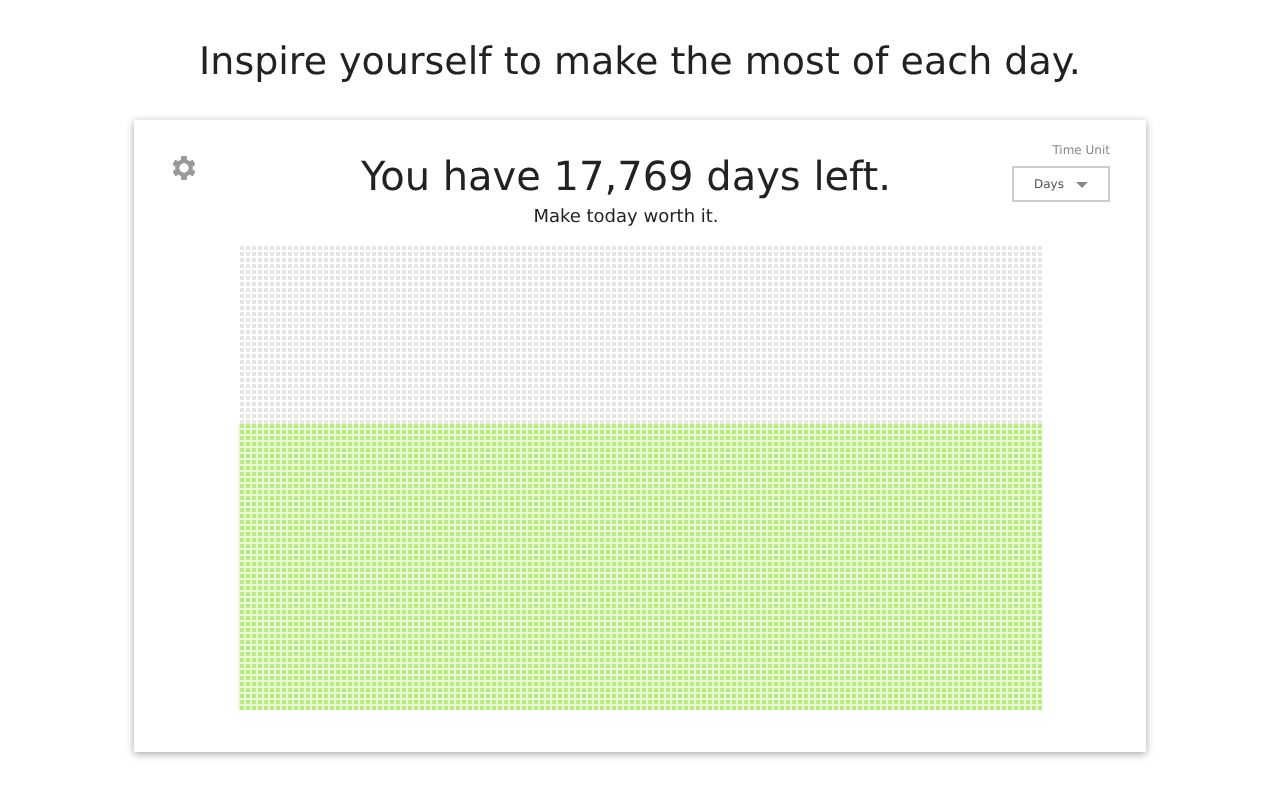  I want to click on settings-icon, so click(184, 168).